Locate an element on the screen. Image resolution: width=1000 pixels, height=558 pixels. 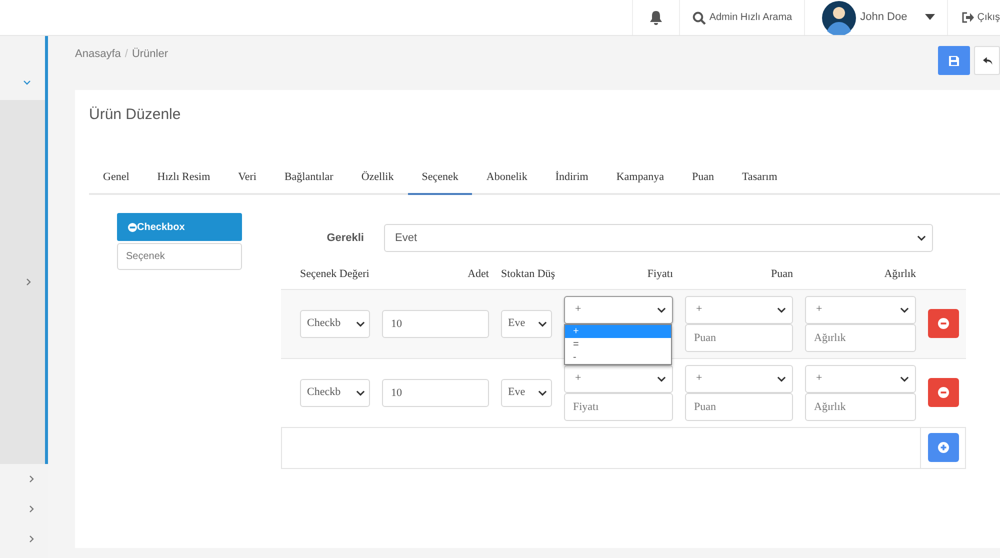
tab: Genel is located at coordinates (116, 176).